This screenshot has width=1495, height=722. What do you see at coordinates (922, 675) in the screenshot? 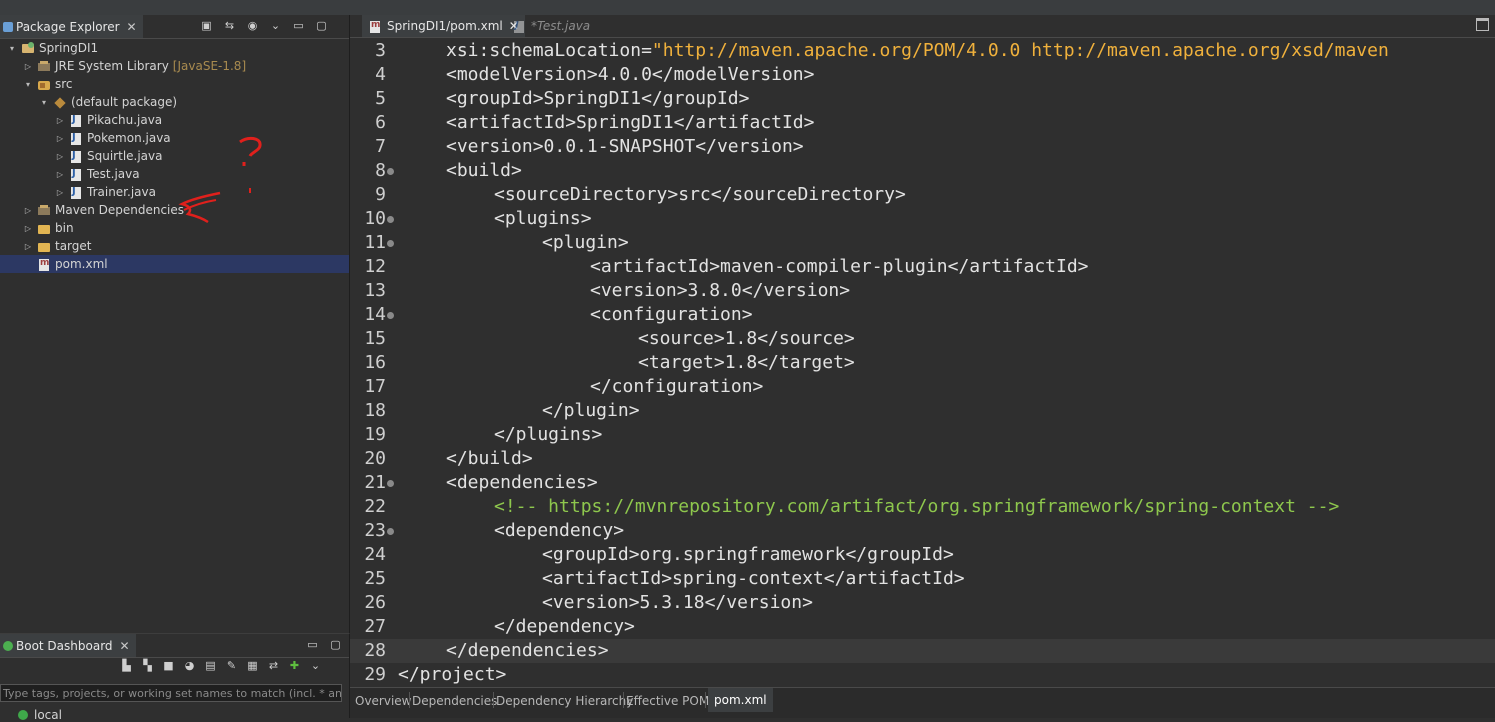
I see `code-line: 29 </project>` at bounding box center [922, 675].